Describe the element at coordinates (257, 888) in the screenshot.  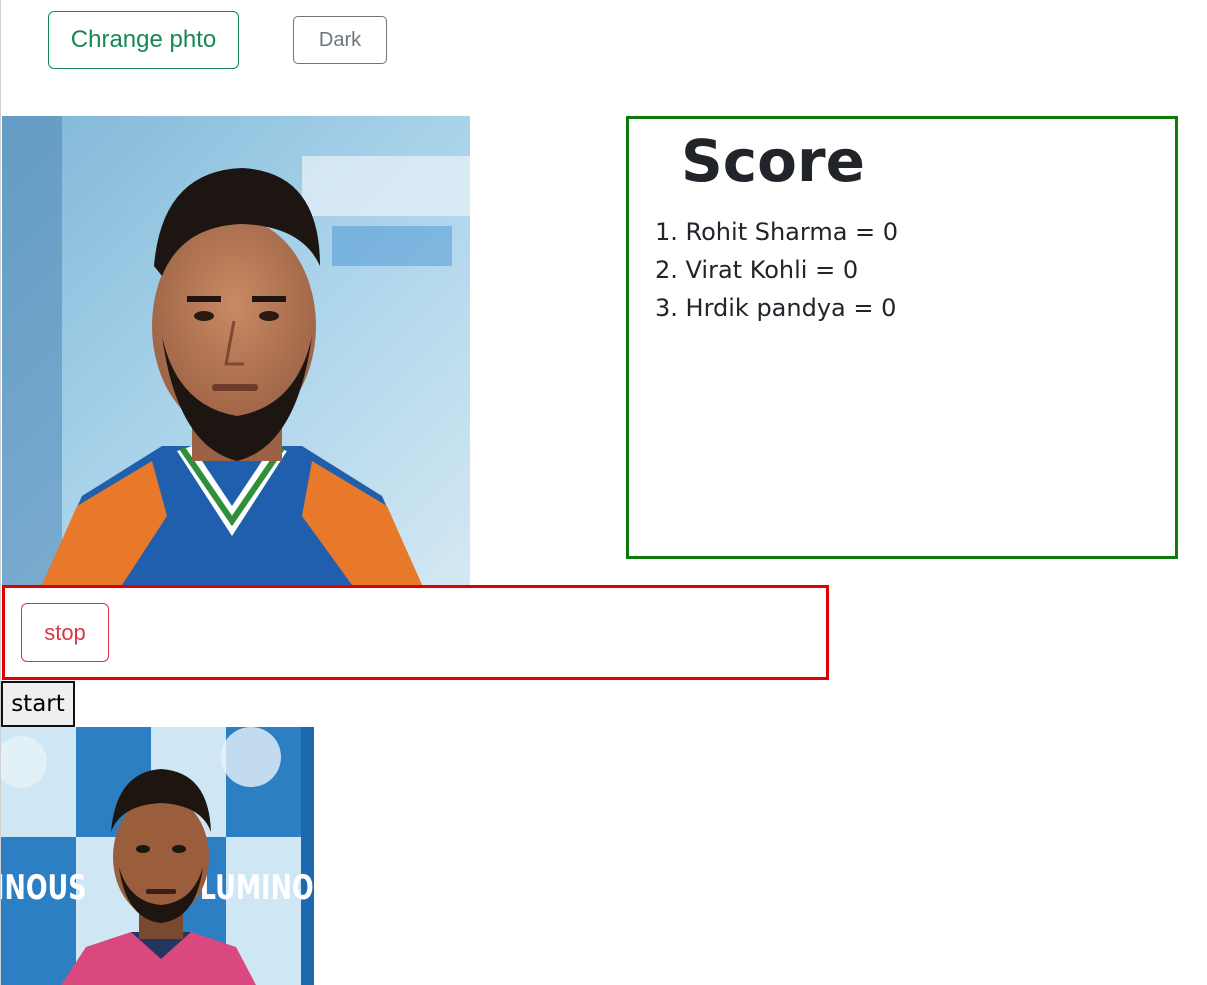
I see `logo-text-right: LUMINOUS` at that location.